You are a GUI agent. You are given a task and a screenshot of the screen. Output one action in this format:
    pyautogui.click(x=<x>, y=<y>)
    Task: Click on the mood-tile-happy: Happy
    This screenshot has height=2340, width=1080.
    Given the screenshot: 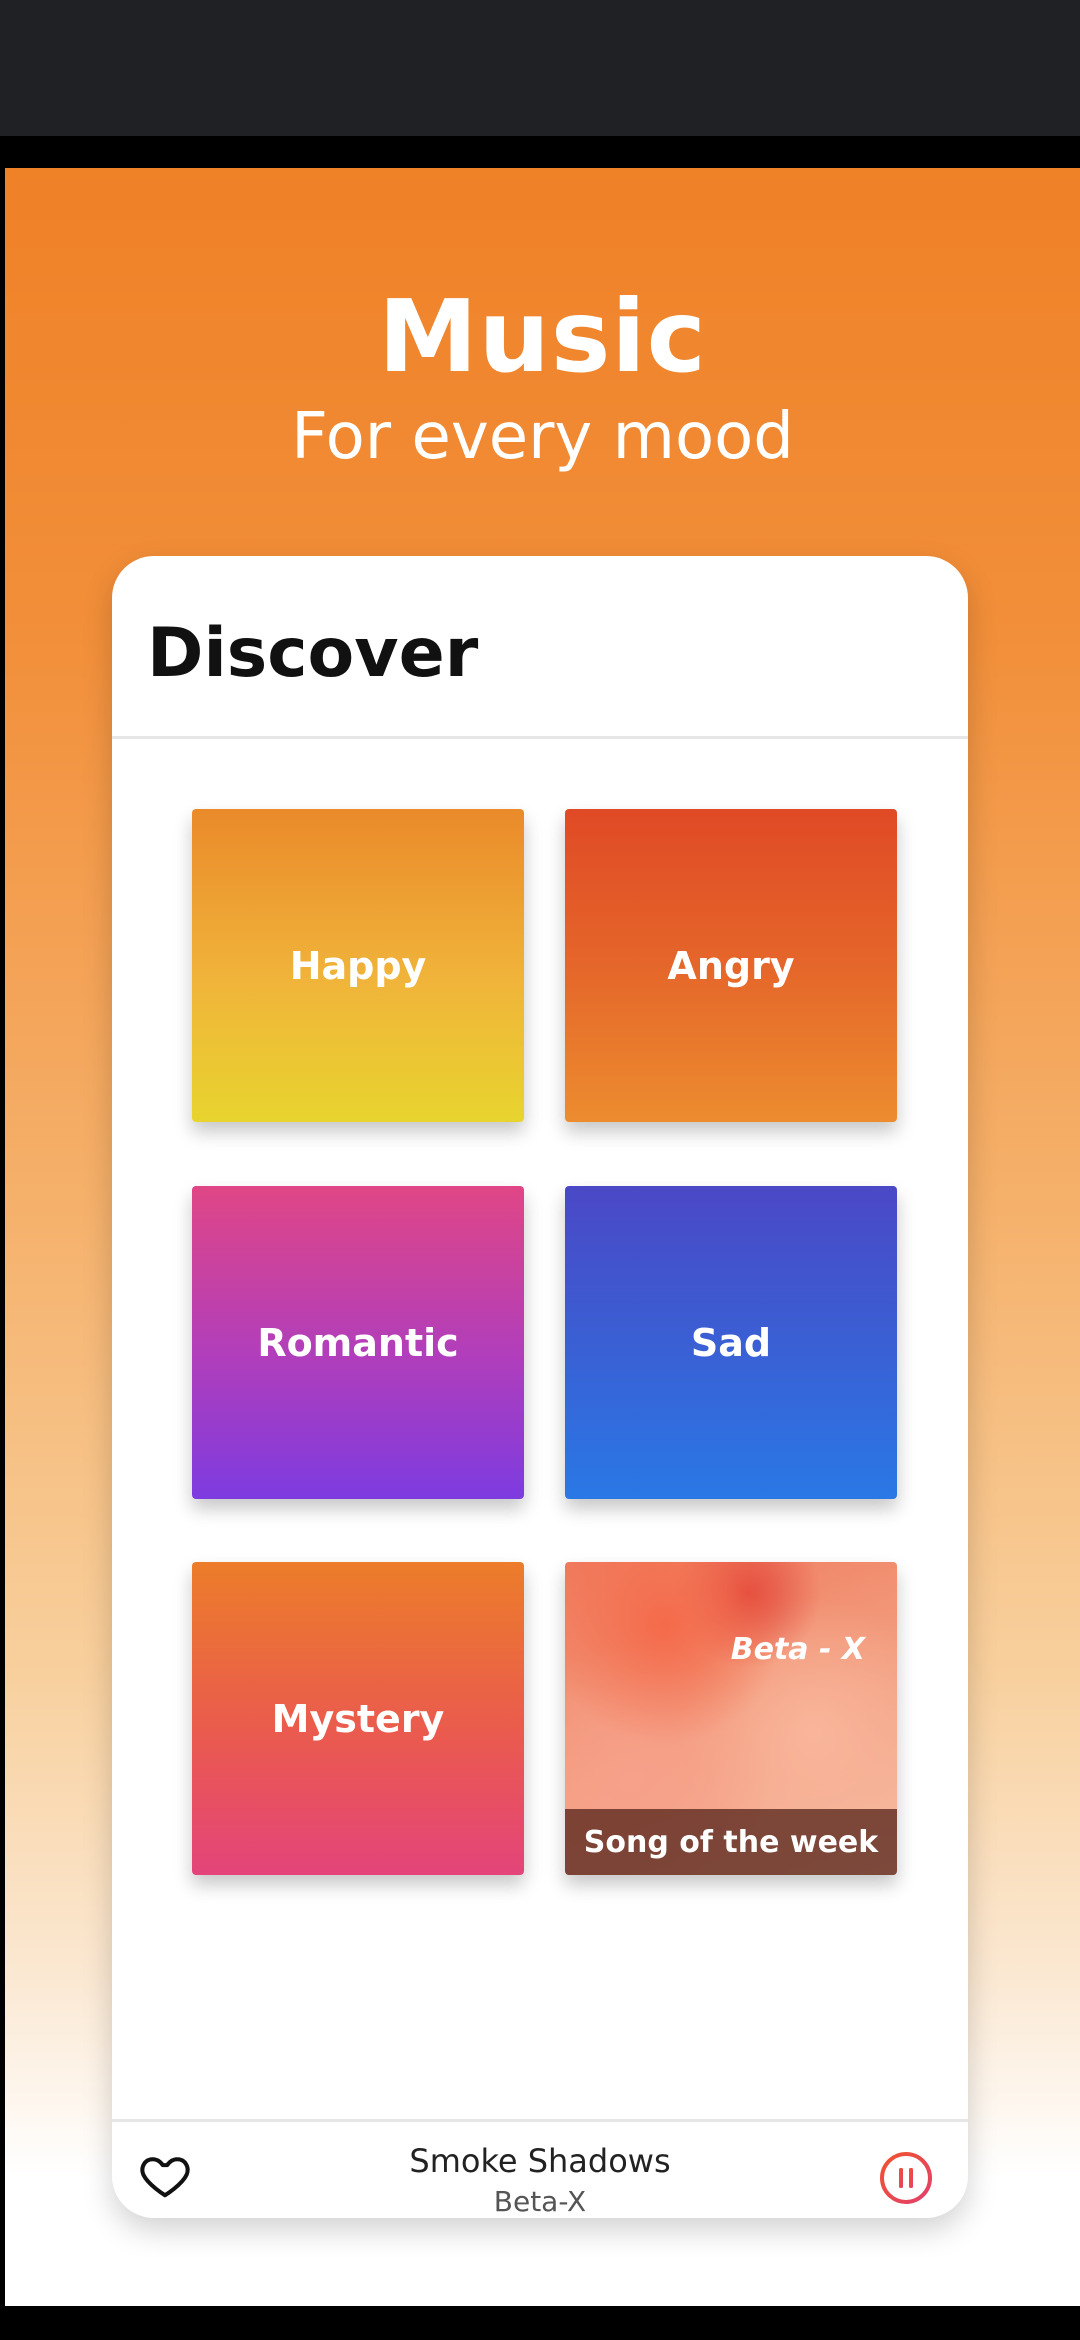 What is the action you would take?
    pyautogui.click(x=358, y=965)
    